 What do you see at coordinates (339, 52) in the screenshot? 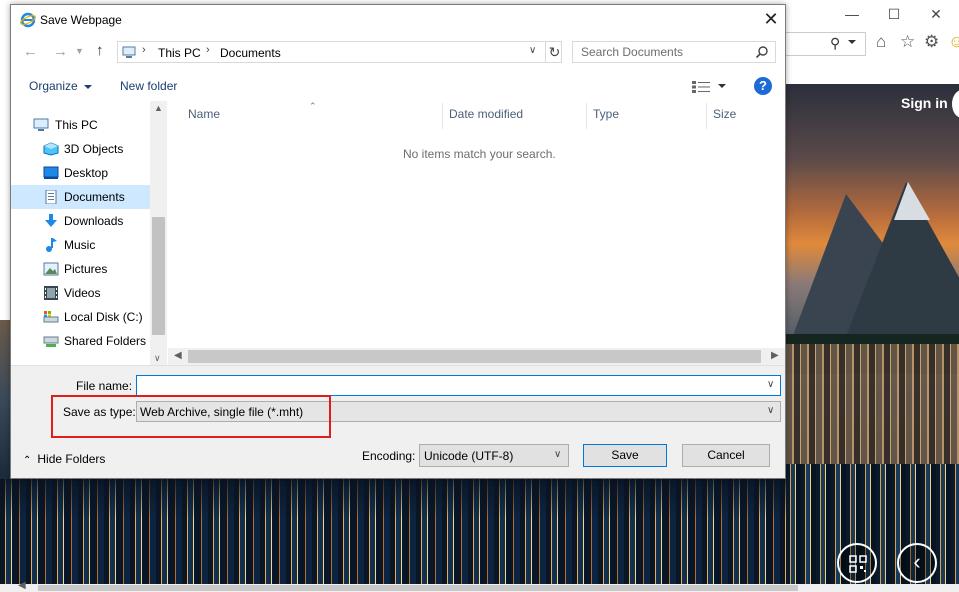
I see `breadcrumb: › This PC › Documents ∨ ↻` at bounding box center [339, 52].